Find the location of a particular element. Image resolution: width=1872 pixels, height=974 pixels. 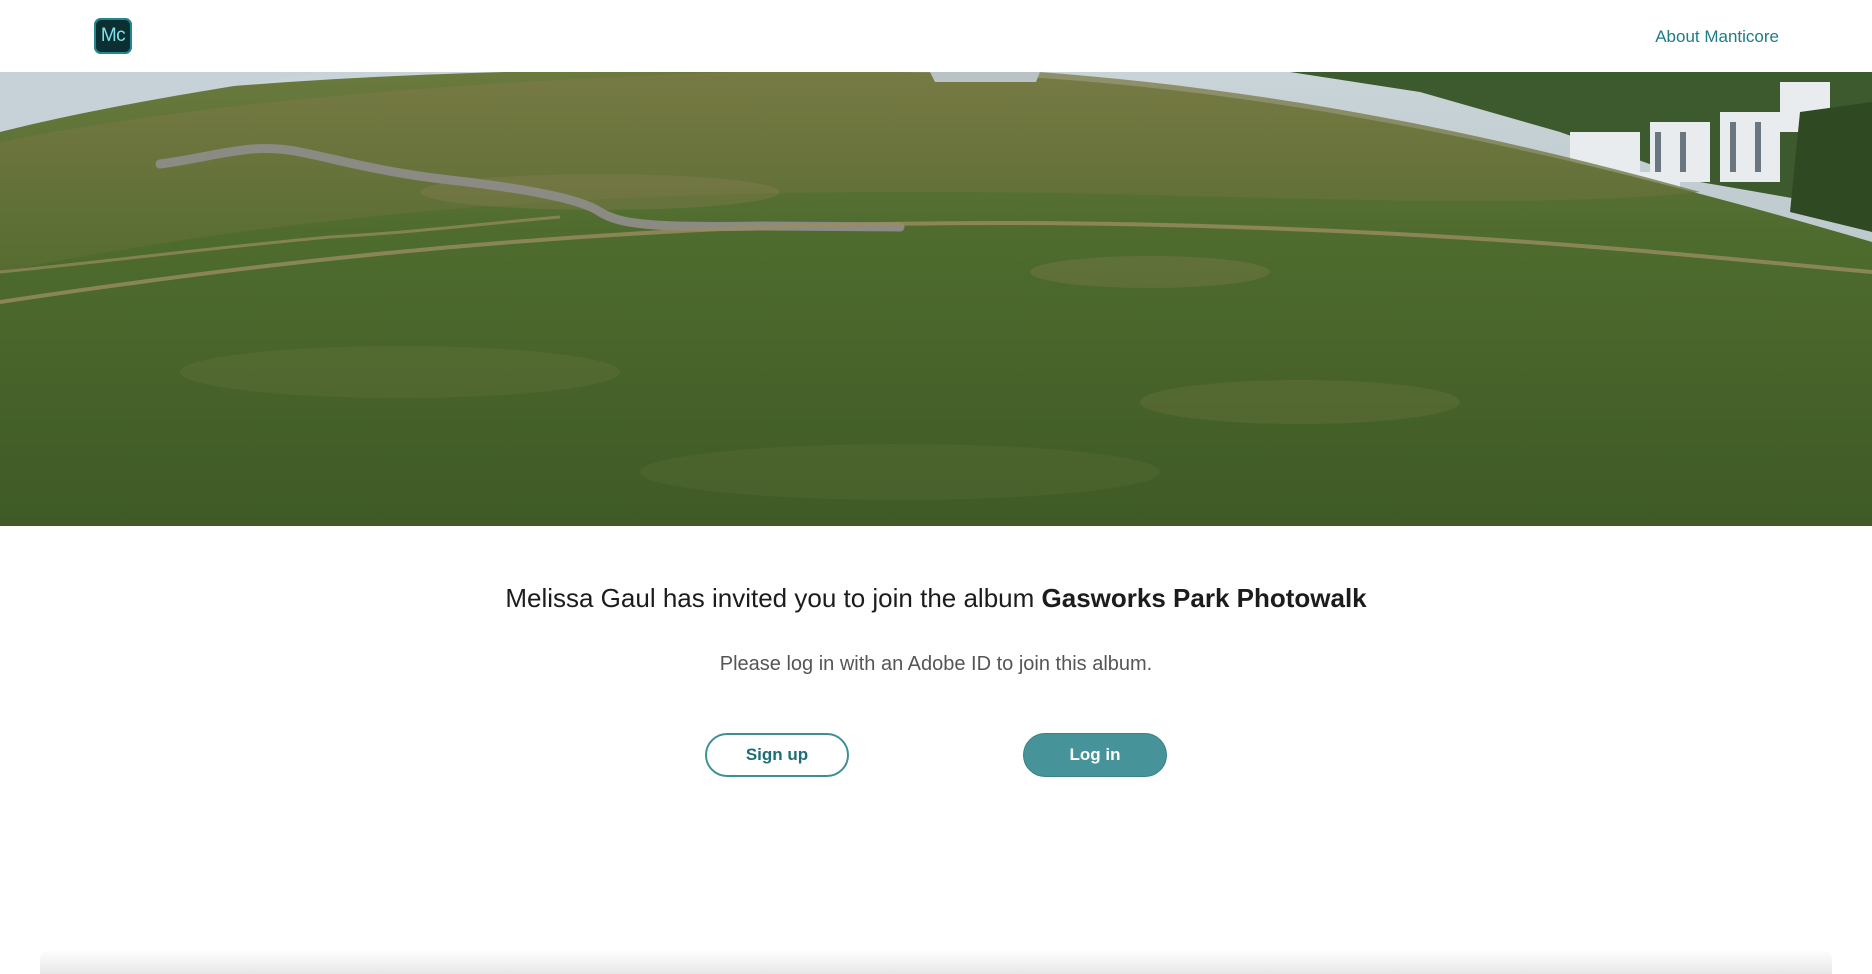

album-name: Gasworks Park Photowalk is located at coordinates (1204, 598).